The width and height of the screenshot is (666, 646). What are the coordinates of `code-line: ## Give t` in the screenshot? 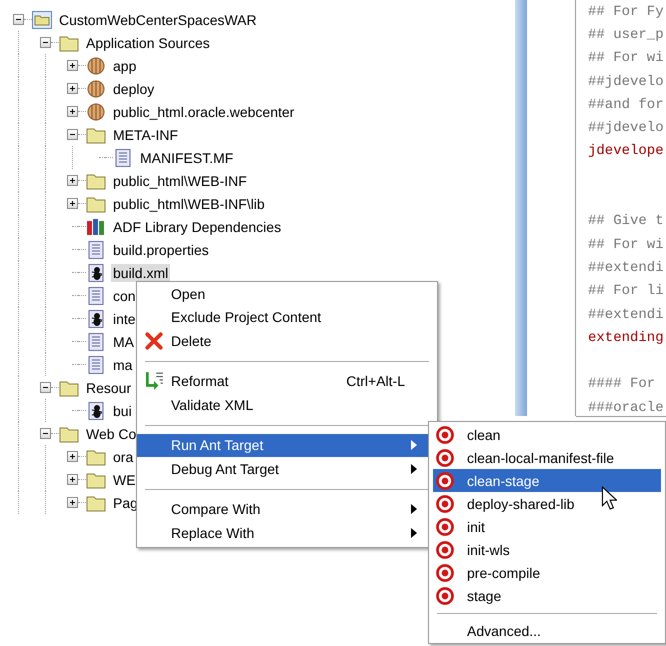 It's located at (626, 221).